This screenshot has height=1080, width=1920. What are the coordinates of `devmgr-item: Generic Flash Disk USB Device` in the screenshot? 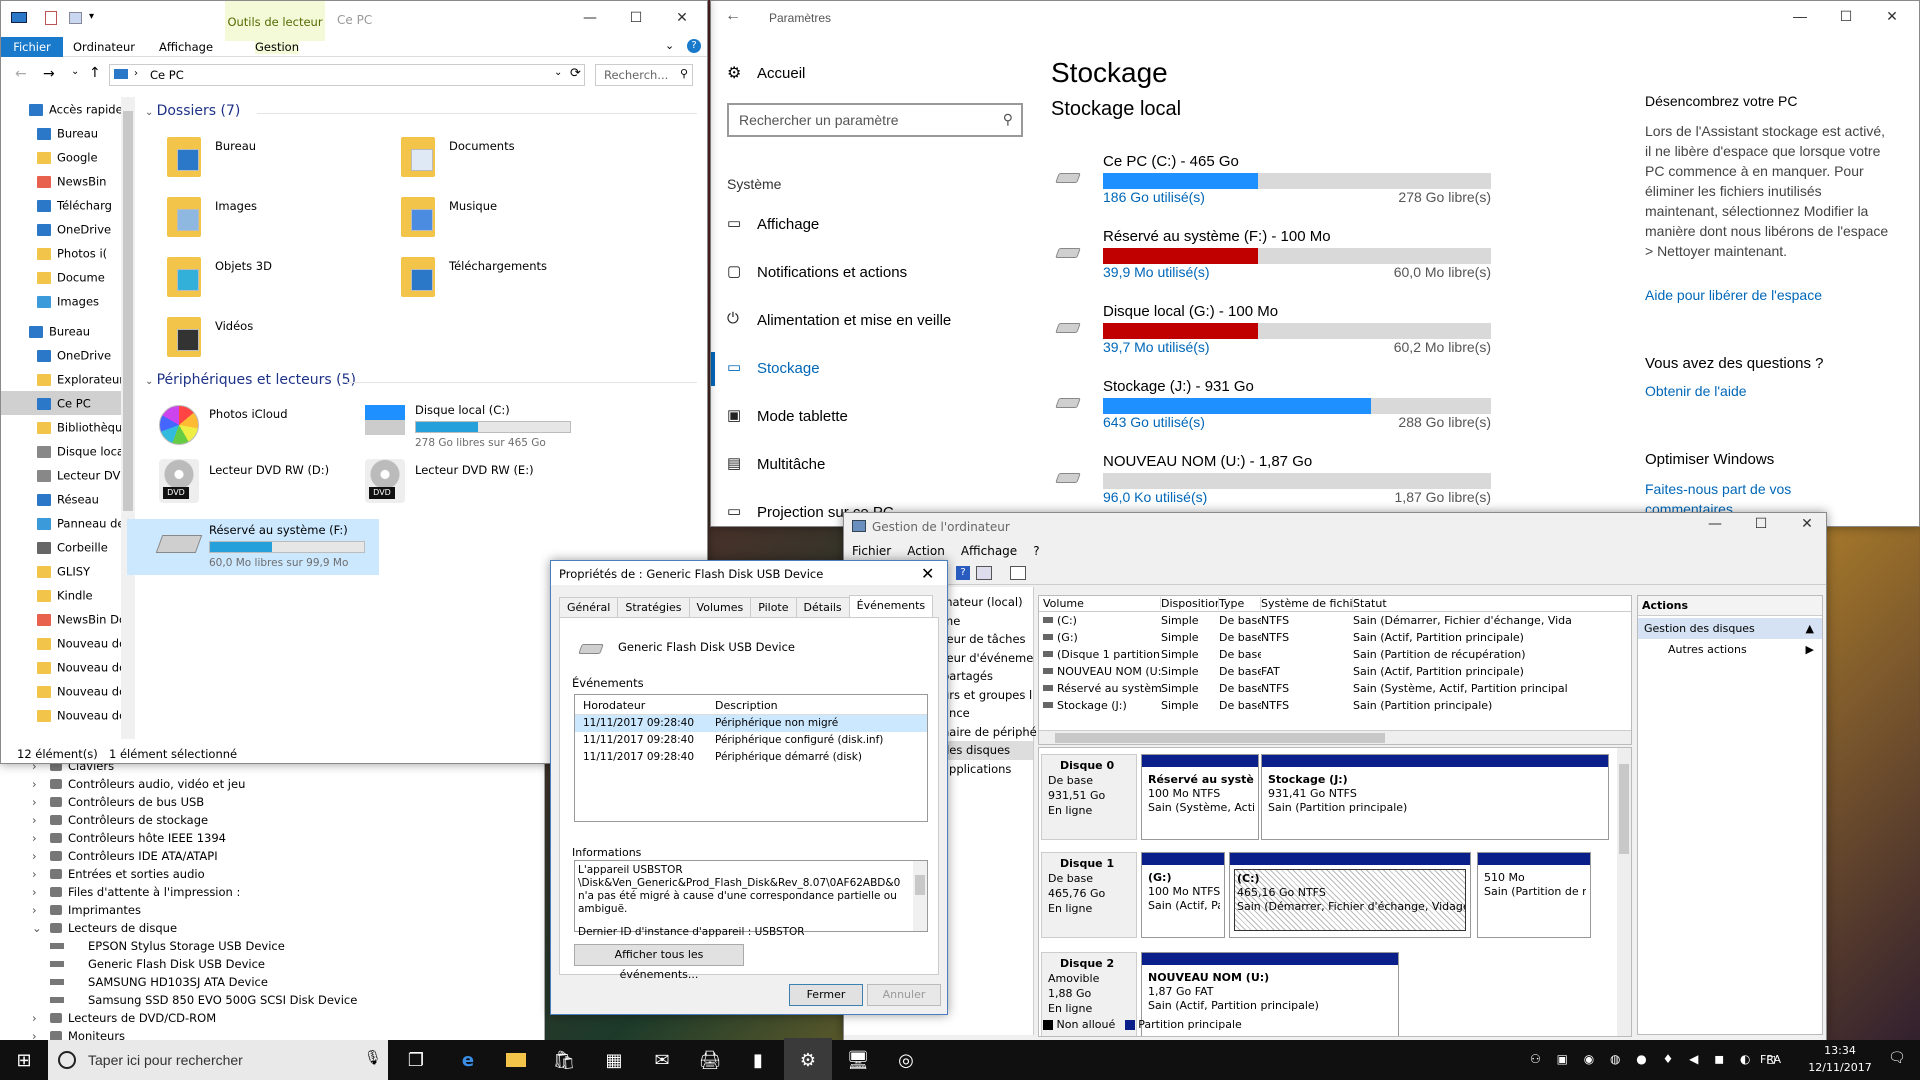 It's located at (272, 964).